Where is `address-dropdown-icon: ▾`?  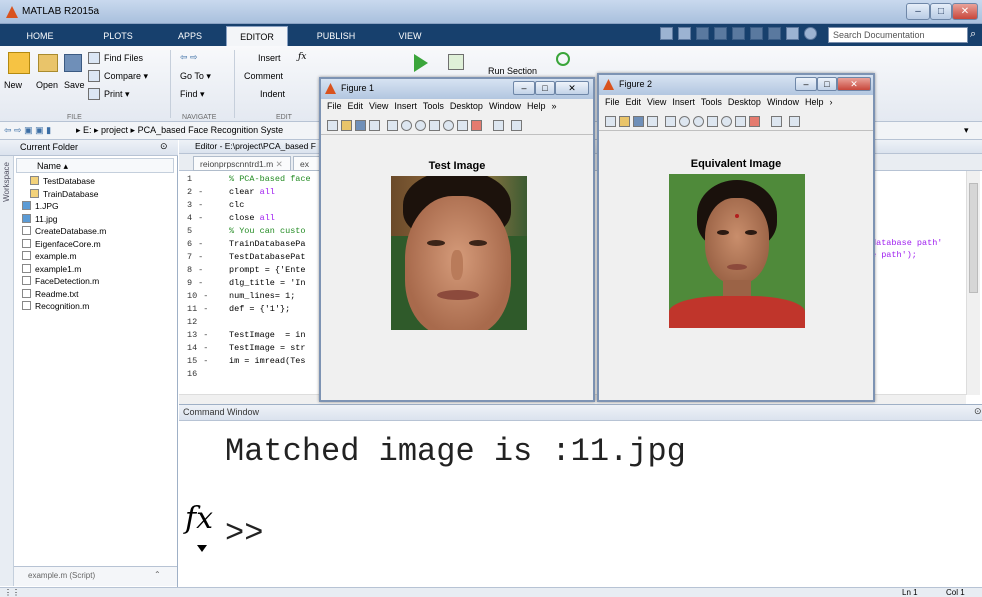
address-dropdown-icon: ▾ is located at coordinates (966, 130).